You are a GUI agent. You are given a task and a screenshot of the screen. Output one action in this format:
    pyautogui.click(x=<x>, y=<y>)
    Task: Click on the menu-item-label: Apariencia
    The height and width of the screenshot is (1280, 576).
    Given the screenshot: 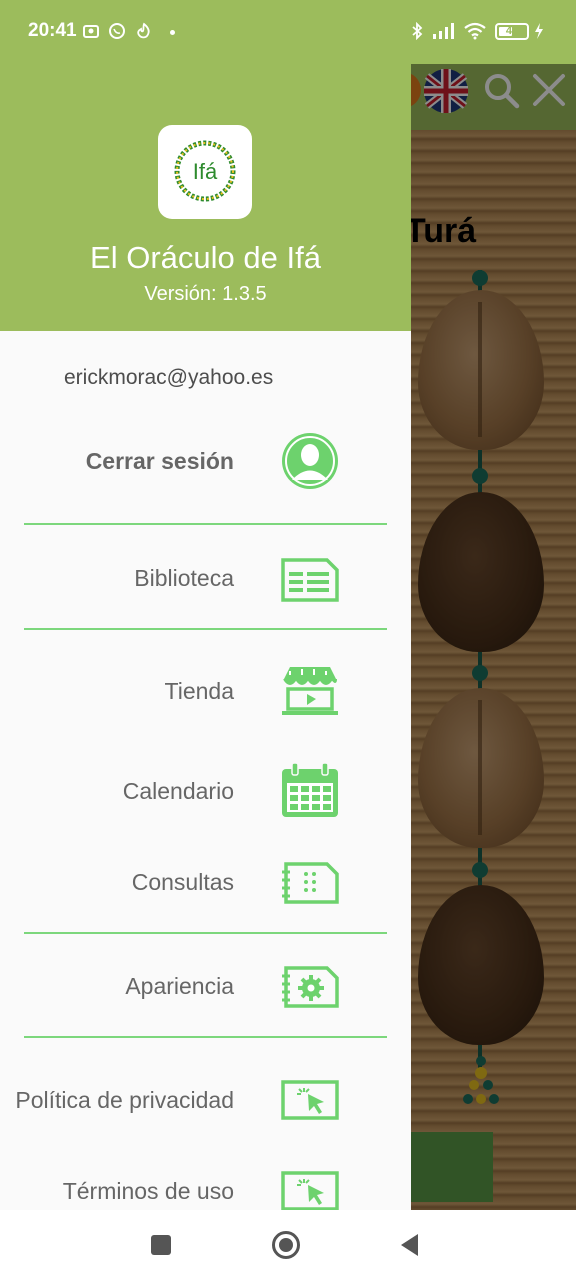 What is the action you would take?
    pyautogui.click(x=179, y=986)
    